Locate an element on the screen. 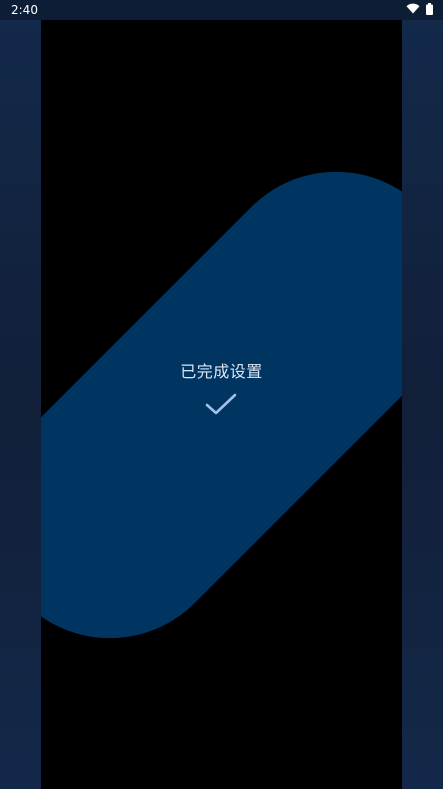 This screenshot has height=789, width=443. battery-icon is located at coordinates (429, 10).